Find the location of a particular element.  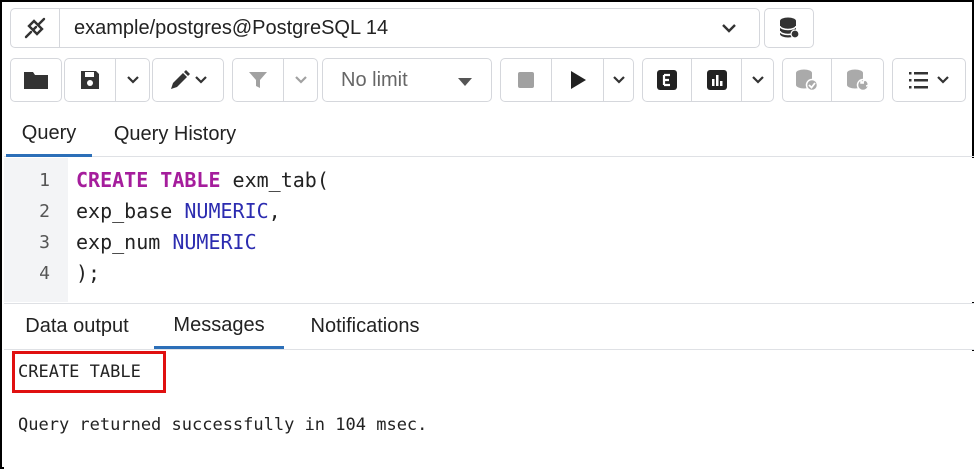

filter-icon is located at coordinates (258, 80).